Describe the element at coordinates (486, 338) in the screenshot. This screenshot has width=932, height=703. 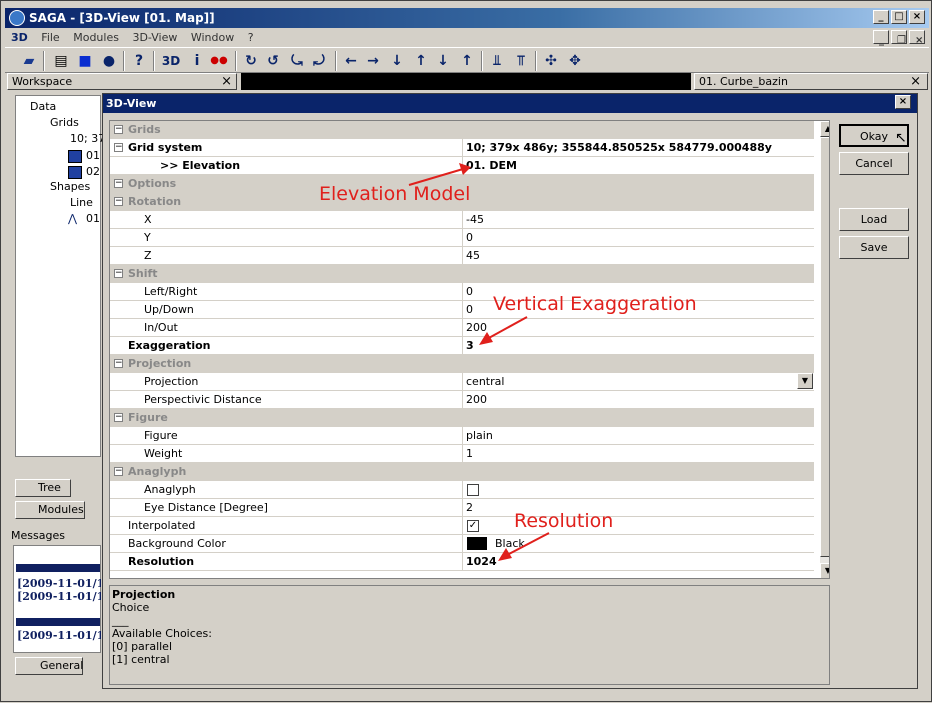
I see `arrowhead-exaggeration` at that location.